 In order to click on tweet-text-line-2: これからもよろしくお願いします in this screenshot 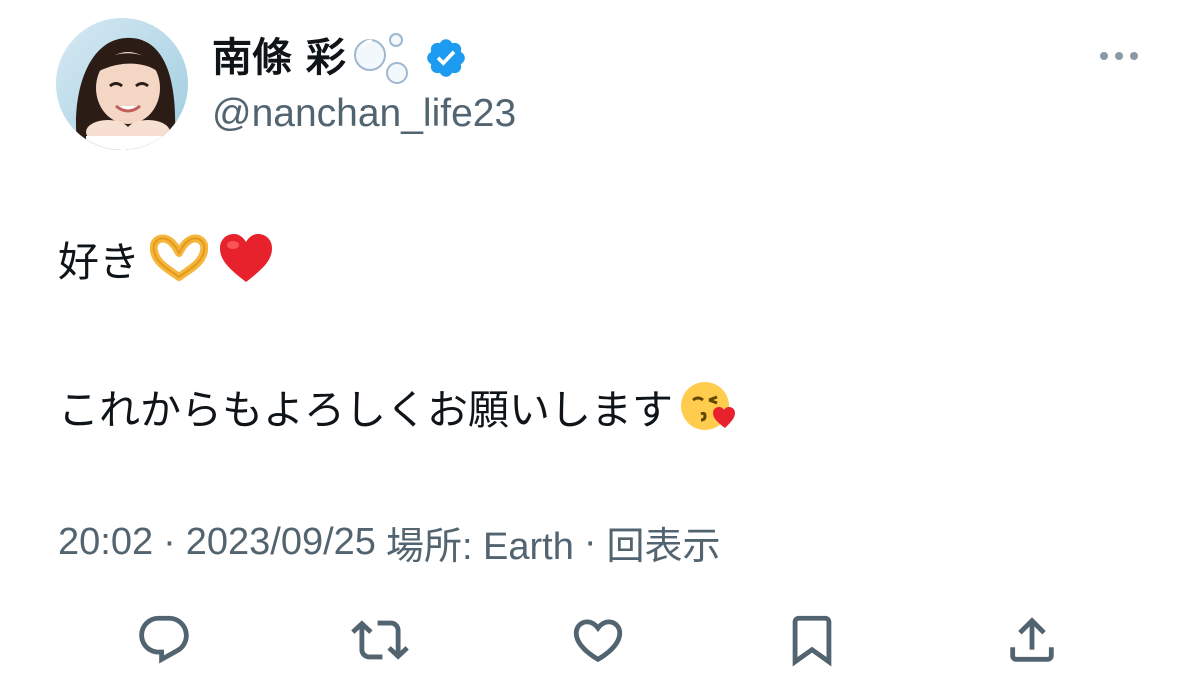, I will do `click(396, 406)`.